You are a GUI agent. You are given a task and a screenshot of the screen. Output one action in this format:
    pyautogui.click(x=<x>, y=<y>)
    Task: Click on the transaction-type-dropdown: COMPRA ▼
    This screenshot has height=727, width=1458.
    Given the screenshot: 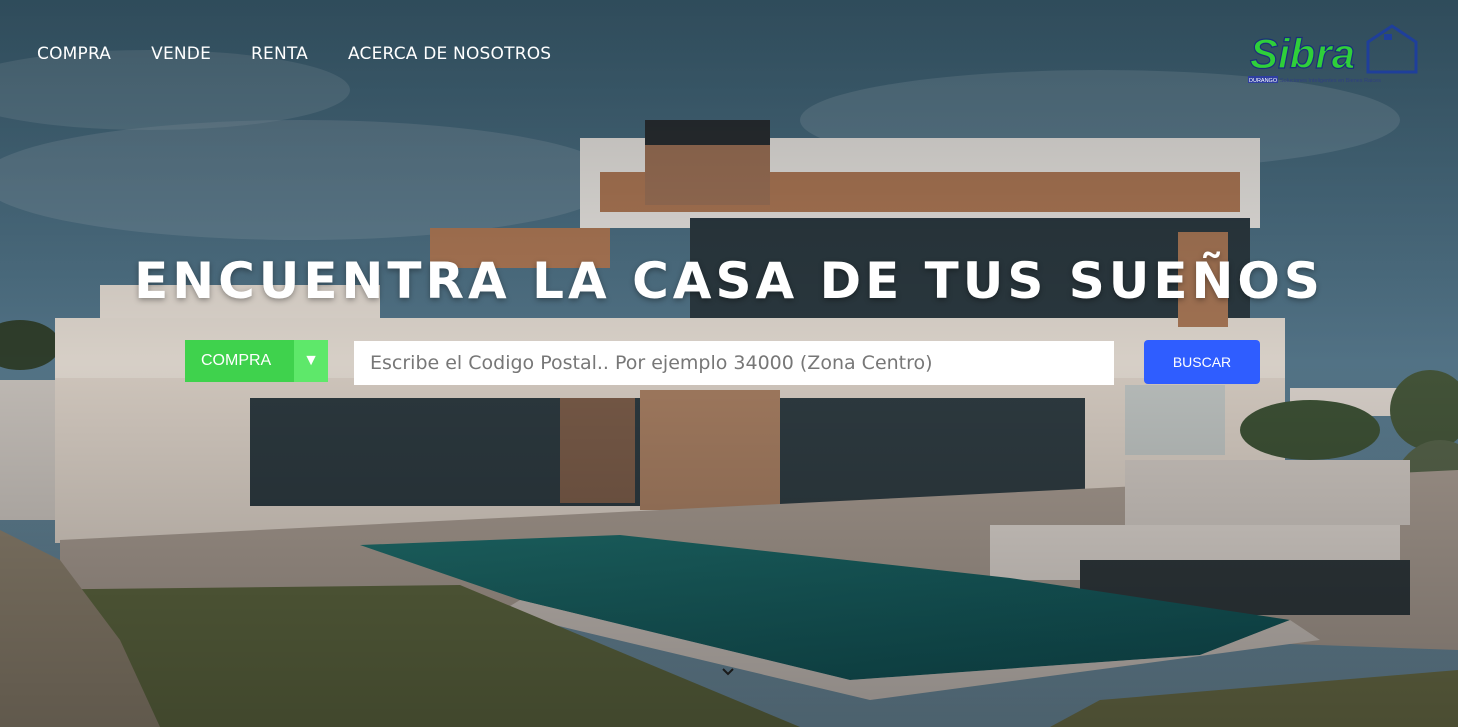 What is the action you would take?
    pyautogui.click(x=256, y=361)
    